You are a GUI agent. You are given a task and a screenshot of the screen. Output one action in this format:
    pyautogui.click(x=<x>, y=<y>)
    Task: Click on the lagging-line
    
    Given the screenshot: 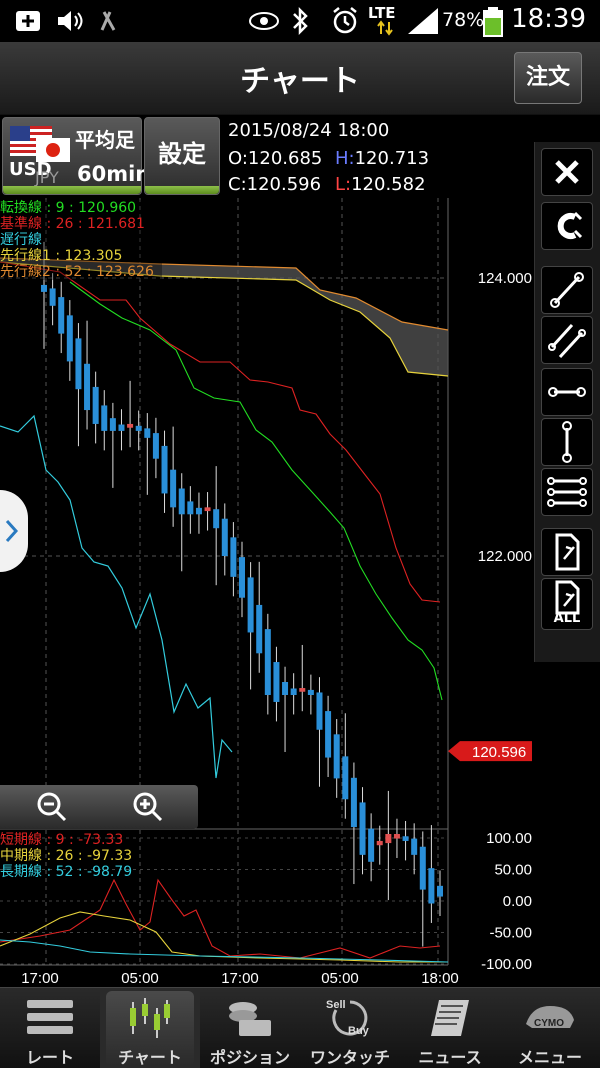 What is the action you would take?
    pyautogui.click(x=116, y=596)
    